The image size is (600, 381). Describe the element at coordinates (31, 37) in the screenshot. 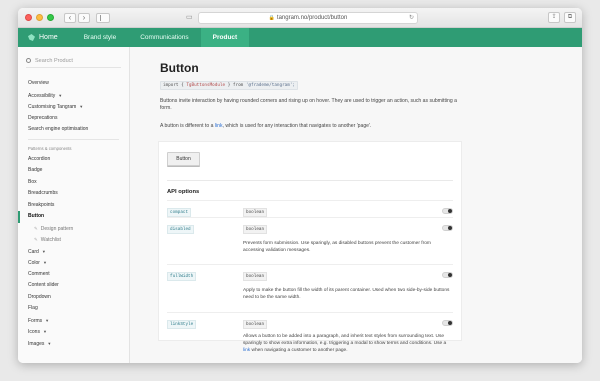

I see `tangram-logo-icon` at that location.